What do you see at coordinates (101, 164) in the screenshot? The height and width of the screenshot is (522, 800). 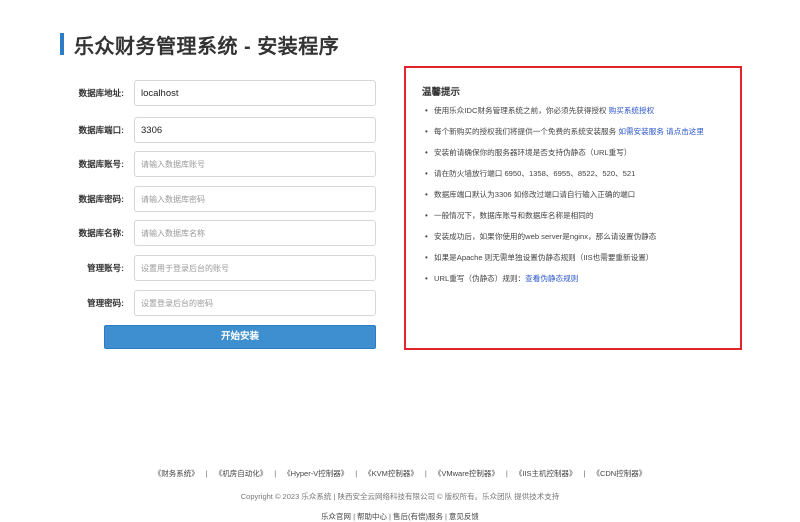 I see `db-user-label: 数据库账号:` at bounding box center [101, 164].